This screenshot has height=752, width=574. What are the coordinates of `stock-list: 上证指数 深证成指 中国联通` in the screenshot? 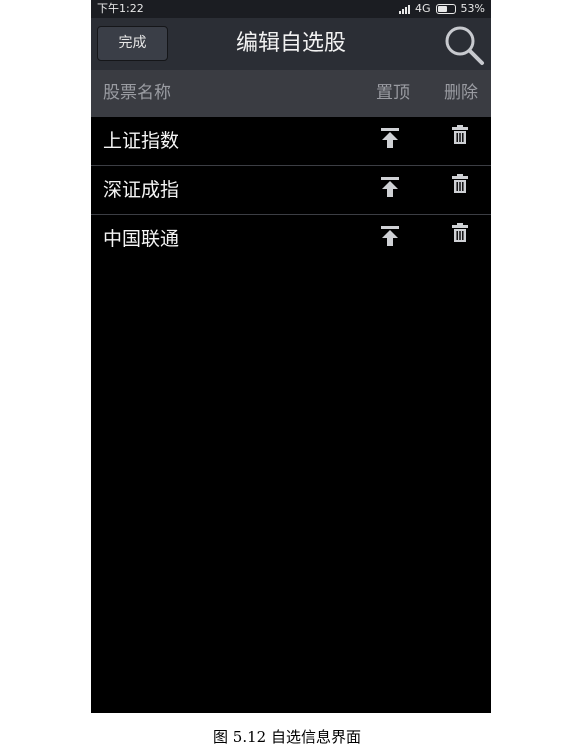 It's located at (291, 190).